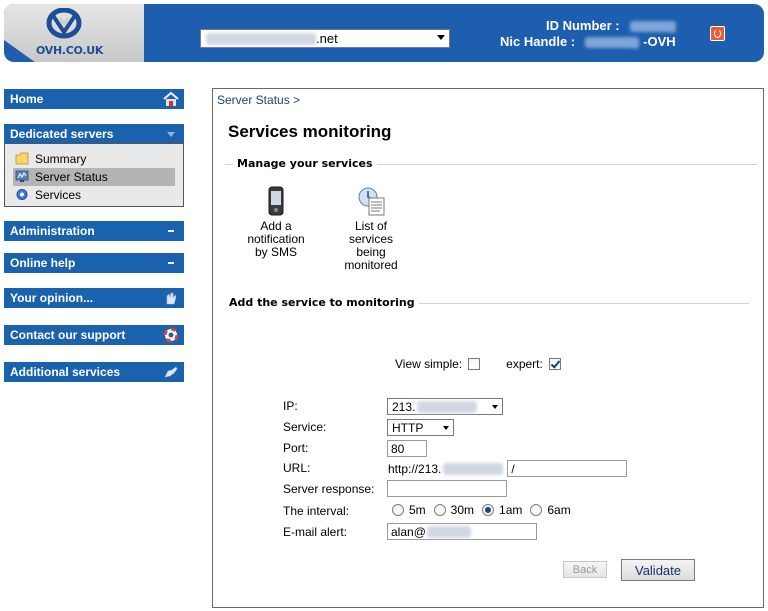  Describe the element at coordinates (94, 195) in the screenshot. I see `submenu-item-services: Services` at that location.